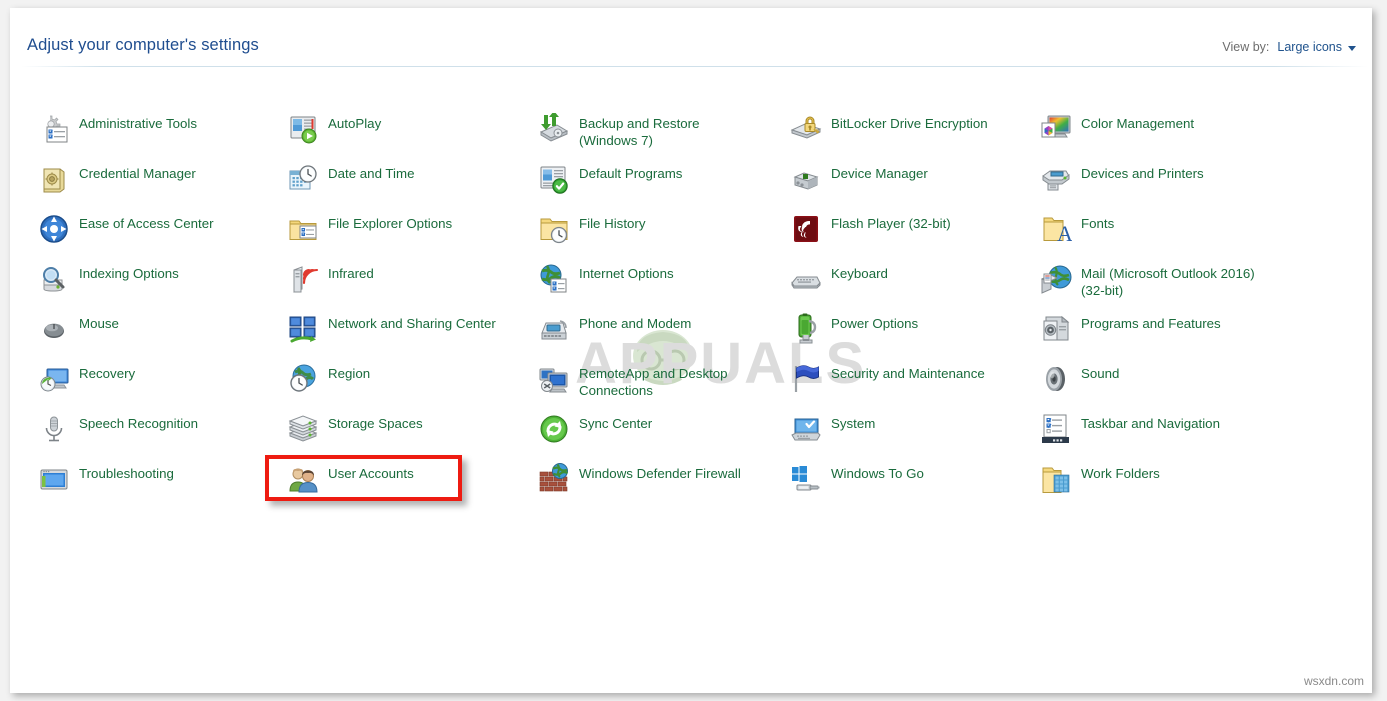 The image size is (1387, 701). What do you see at coordinates (1150, 423) in the screenshot?
I see `control-panel-item-label: Taskbar and Navigation` at bounding box center [1150, 423].